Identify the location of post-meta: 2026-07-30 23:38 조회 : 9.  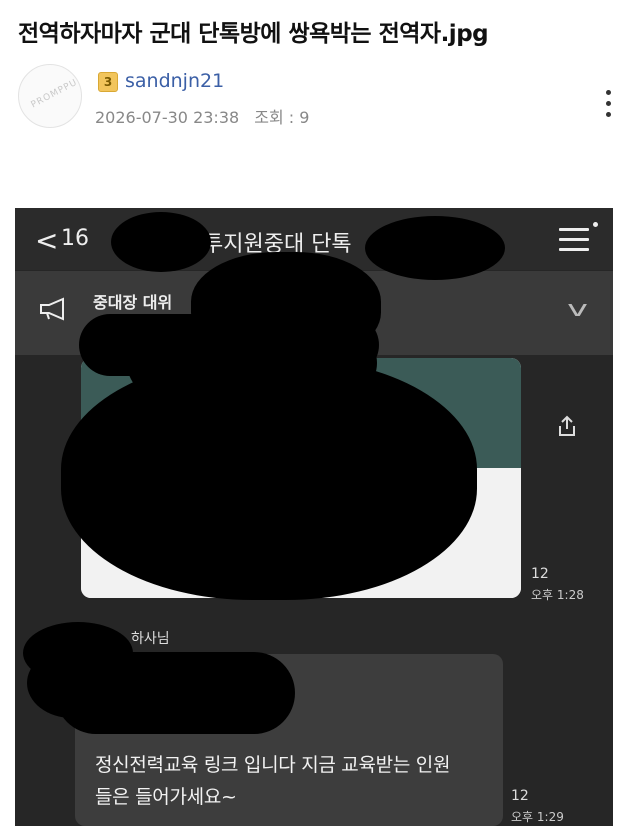
(207, 116).